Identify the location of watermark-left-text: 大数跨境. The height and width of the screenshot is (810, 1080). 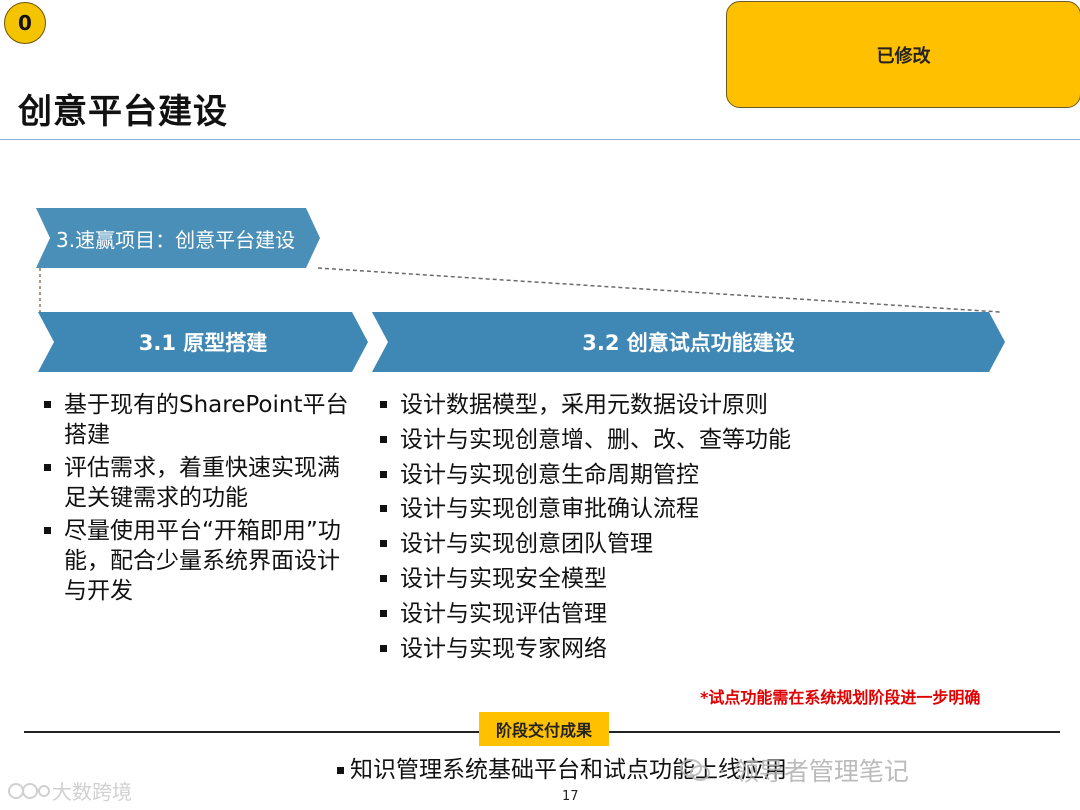
(92, 792).